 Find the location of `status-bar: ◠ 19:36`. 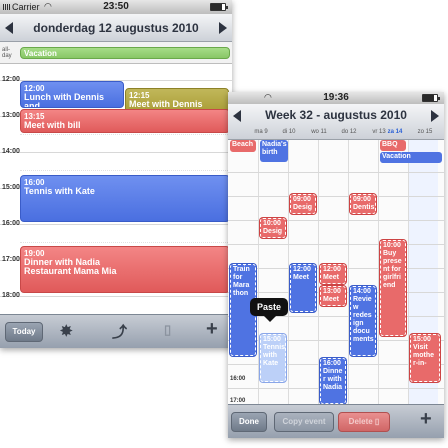

status-bar: ◠ 19:36 is located at coordinates (336, 98).